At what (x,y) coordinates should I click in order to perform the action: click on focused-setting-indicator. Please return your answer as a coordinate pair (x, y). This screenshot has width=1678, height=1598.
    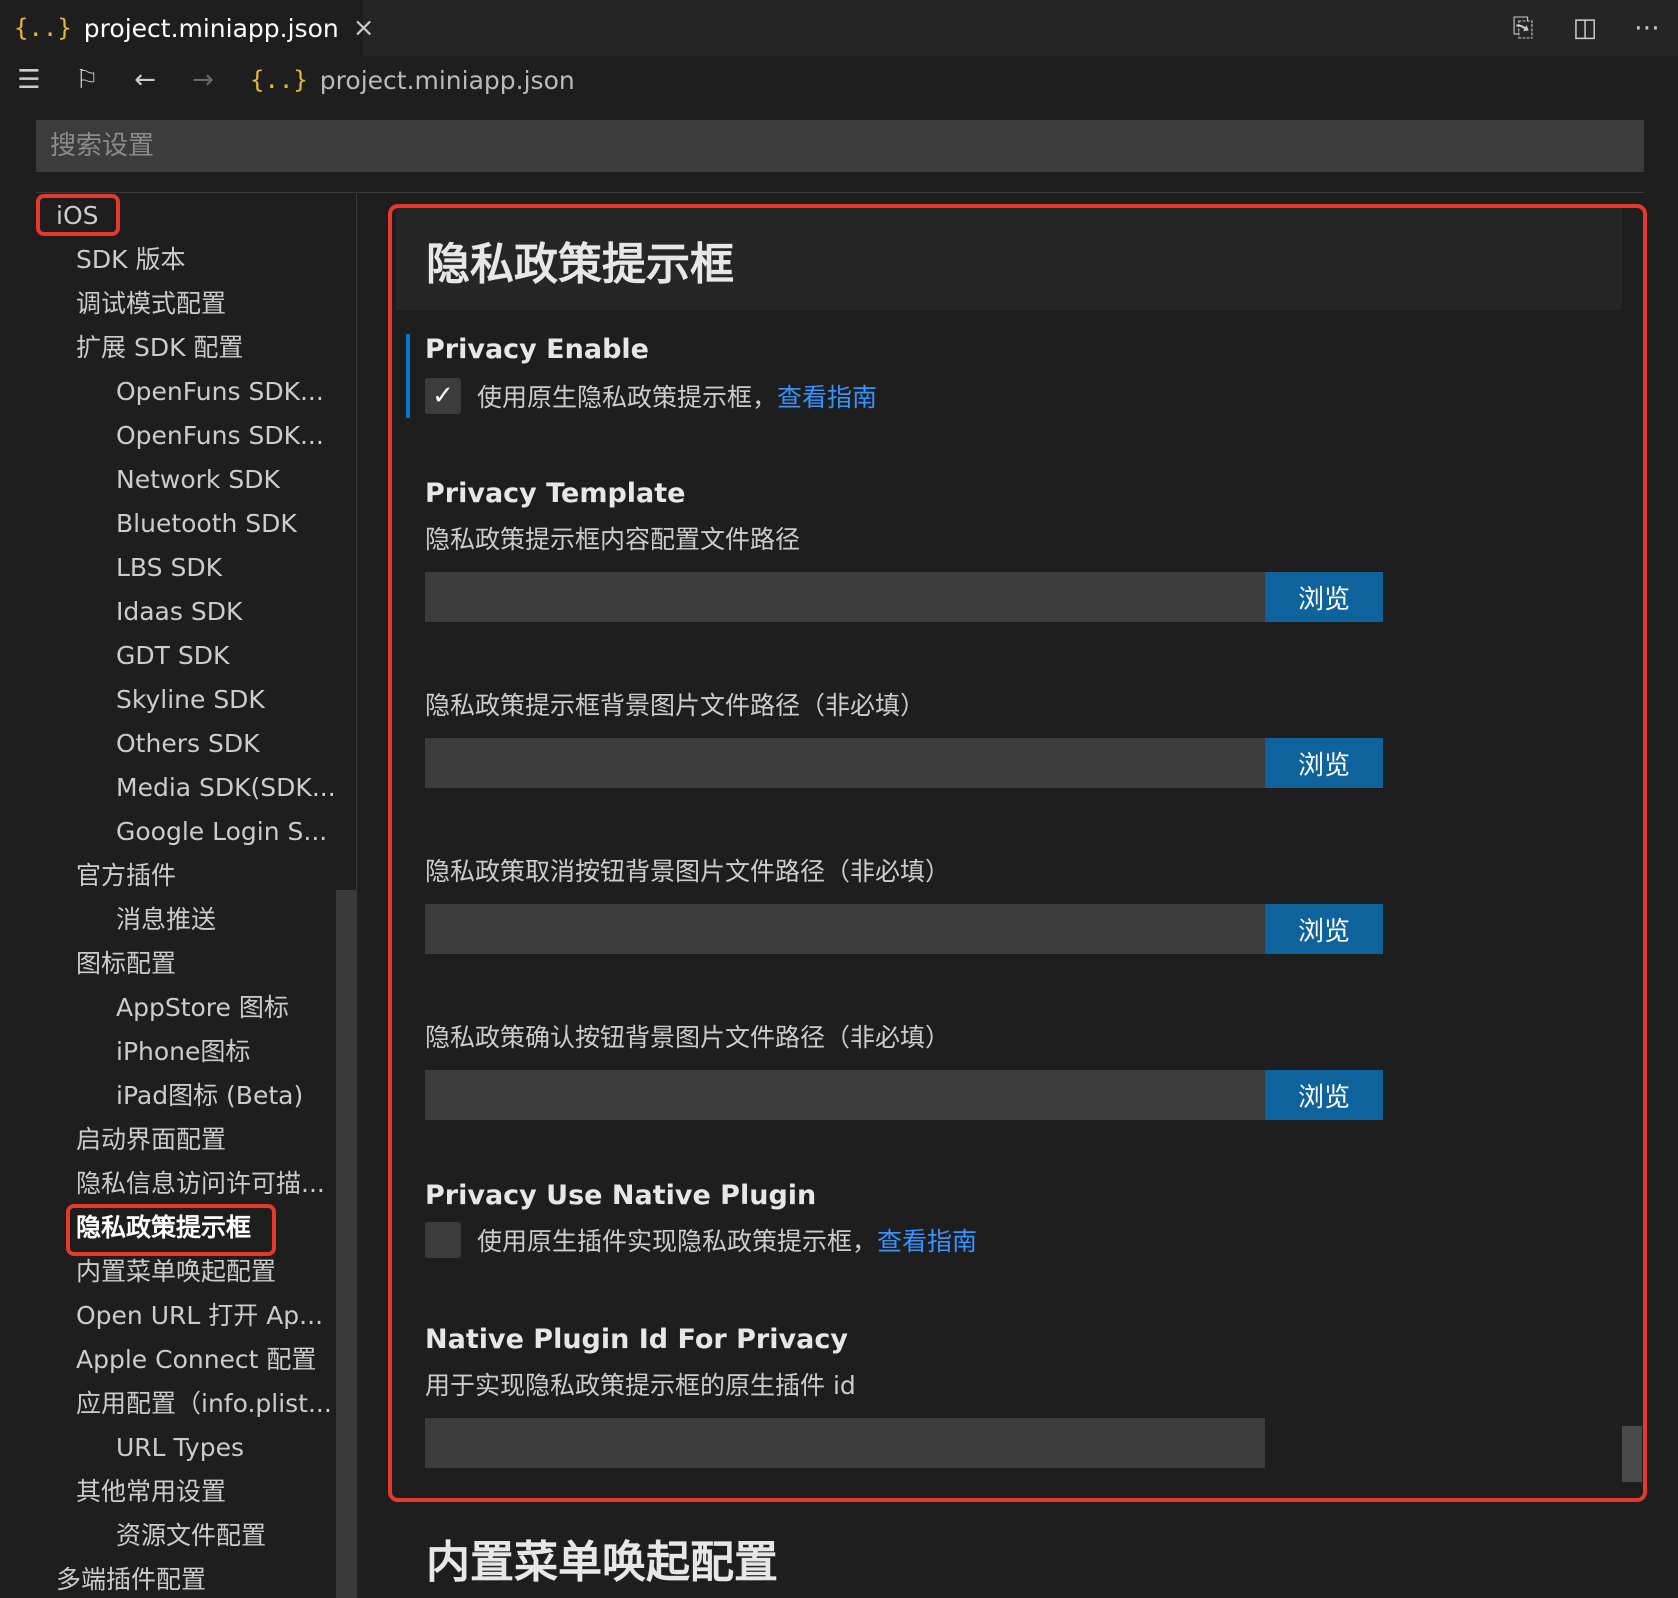
    Looking at the image, I should click on (408, 376).